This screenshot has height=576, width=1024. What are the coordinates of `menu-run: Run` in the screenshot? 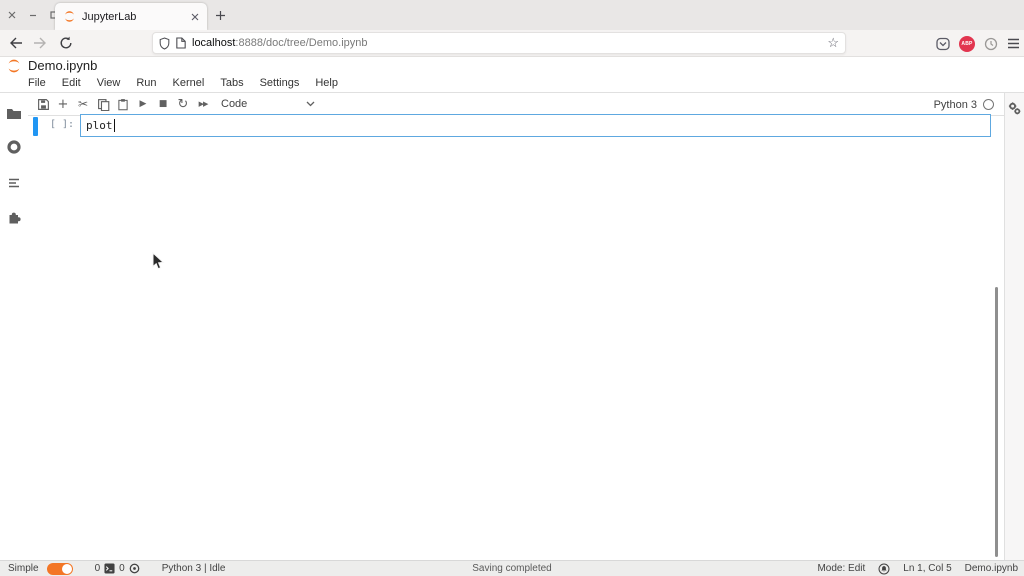 It's located at (146, 84).